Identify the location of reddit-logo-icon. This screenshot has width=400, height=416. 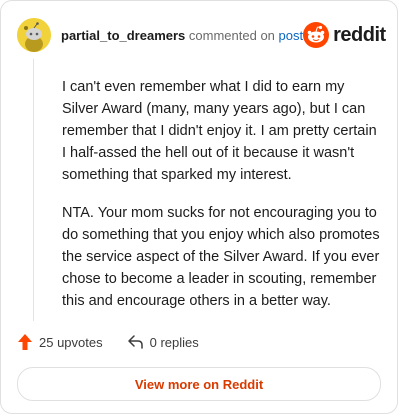
(316, 35).